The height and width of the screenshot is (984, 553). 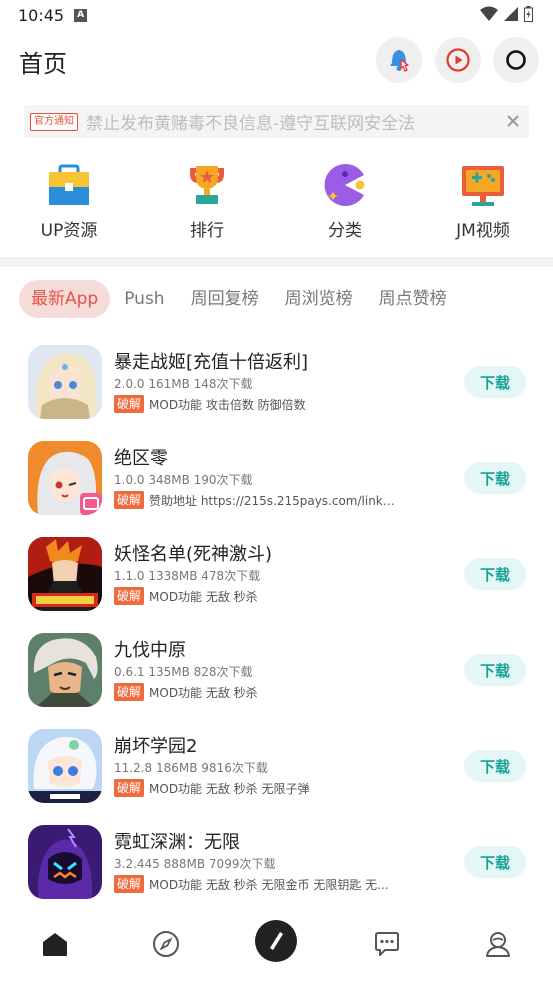 What do you see at coordinates (483, 186) in the screenshot?
I see `monitor-icon` at bounding box center [483, 186].